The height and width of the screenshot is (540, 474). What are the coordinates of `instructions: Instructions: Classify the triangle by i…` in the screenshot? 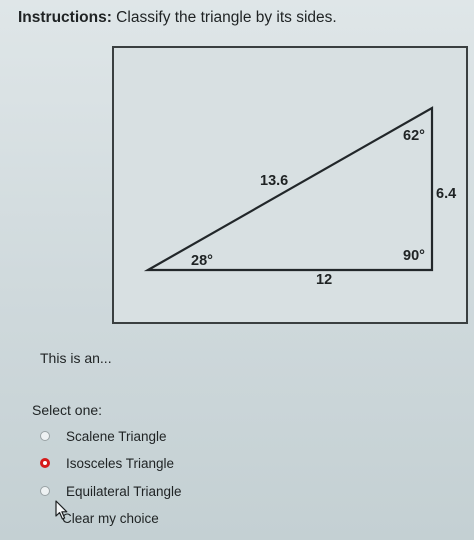 It's located at (243, 18).